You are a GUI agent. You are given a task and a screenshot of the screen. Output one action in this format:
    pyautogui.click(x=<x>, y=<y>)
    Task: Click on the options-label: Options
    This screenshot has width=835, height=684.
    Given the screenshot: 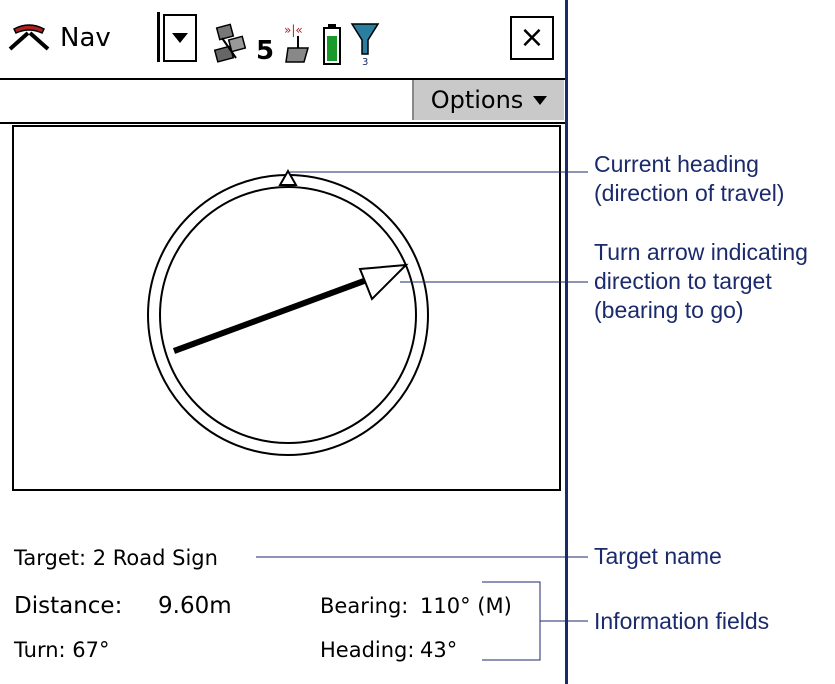 What is the action you would take?
    pyautogui.click(x=477, y=100)
    